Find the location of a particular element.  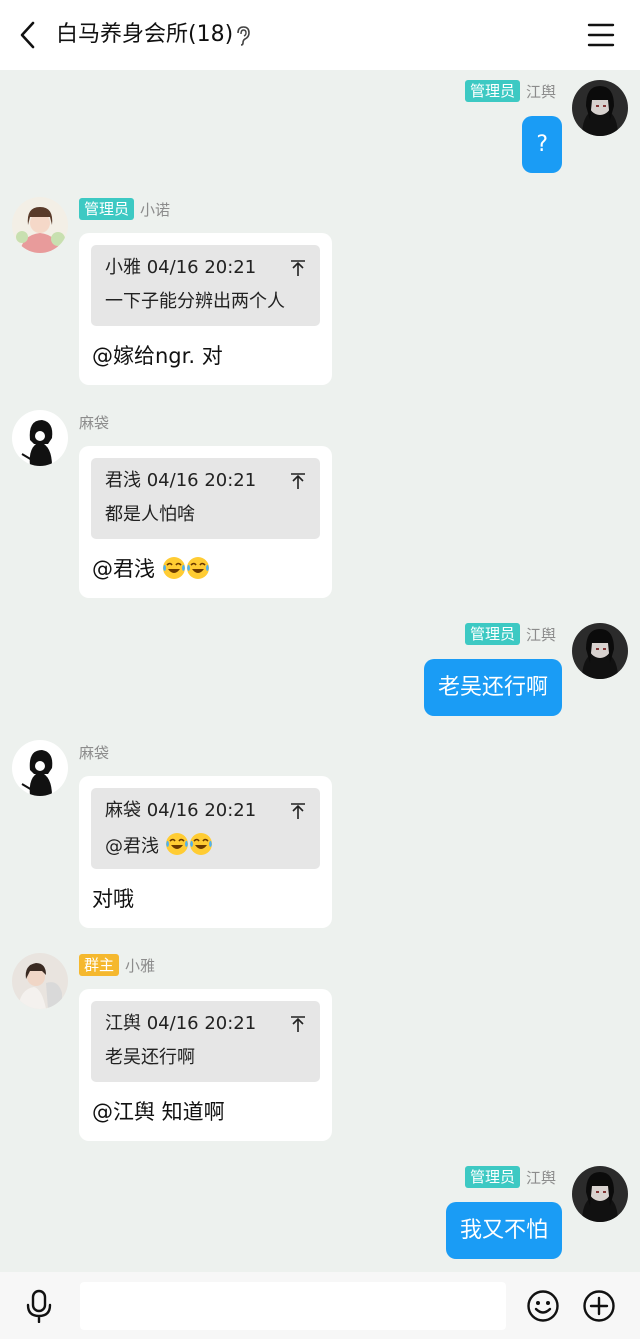

ear-icon is located at coordinates (243, 36).